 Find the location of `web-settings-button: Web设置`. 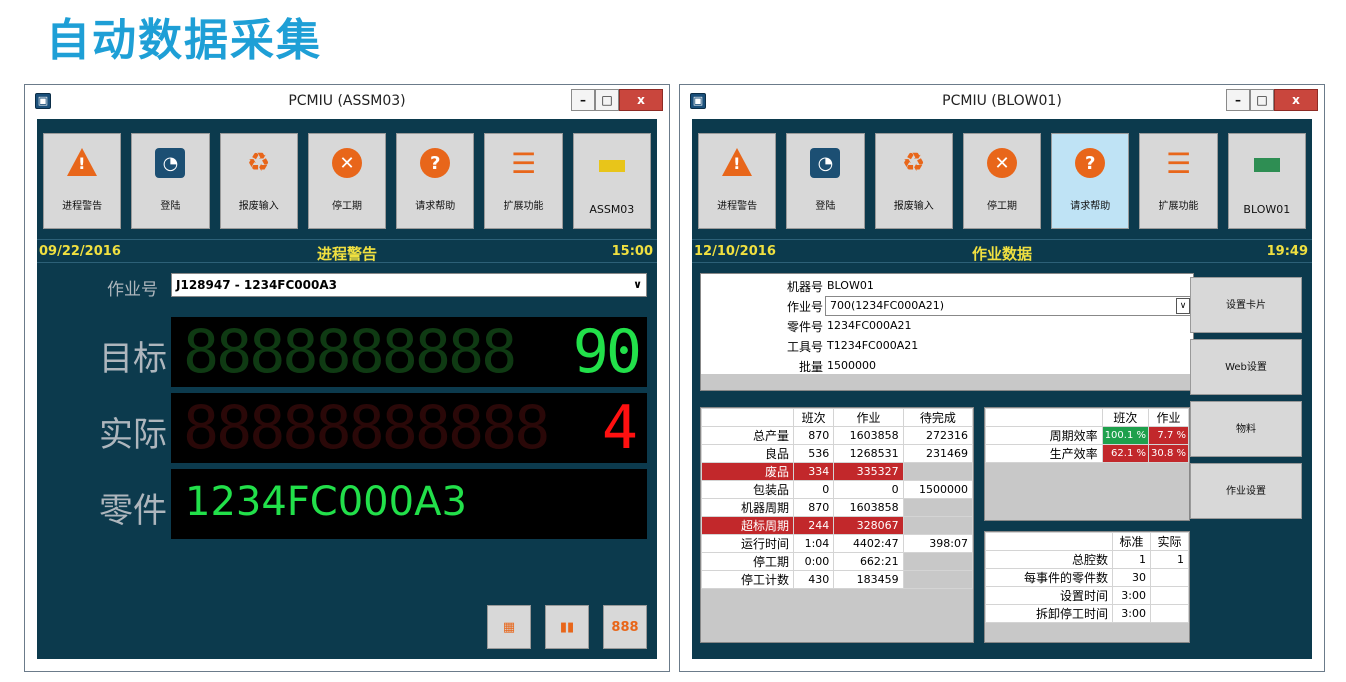

web-settings-button: Web设置 is located at coordinates (1246, 367).